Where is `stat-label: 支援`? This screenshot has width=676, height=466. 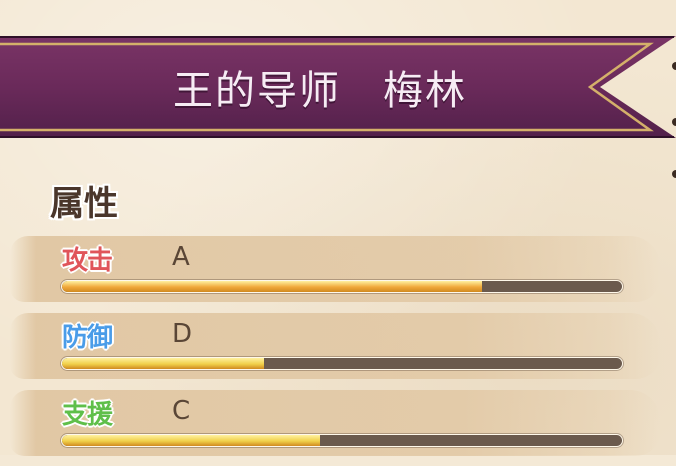 stat-label: 支援 is located at coordinates (87, 415).